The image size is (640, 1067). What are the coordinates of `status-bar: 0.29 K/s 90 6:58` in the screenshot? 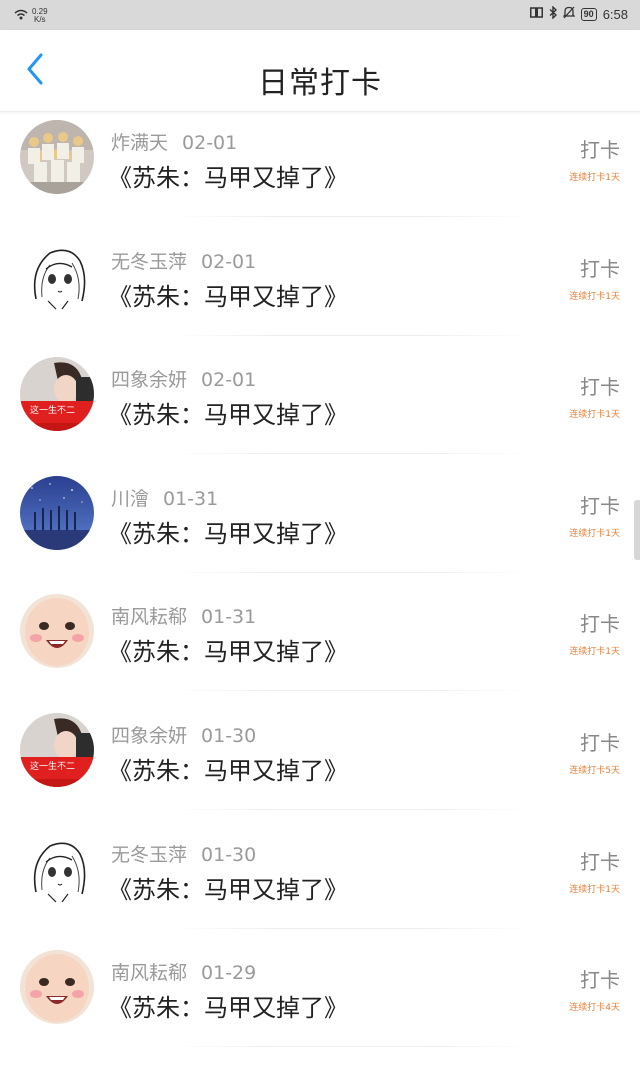 It's located at (320, 15).